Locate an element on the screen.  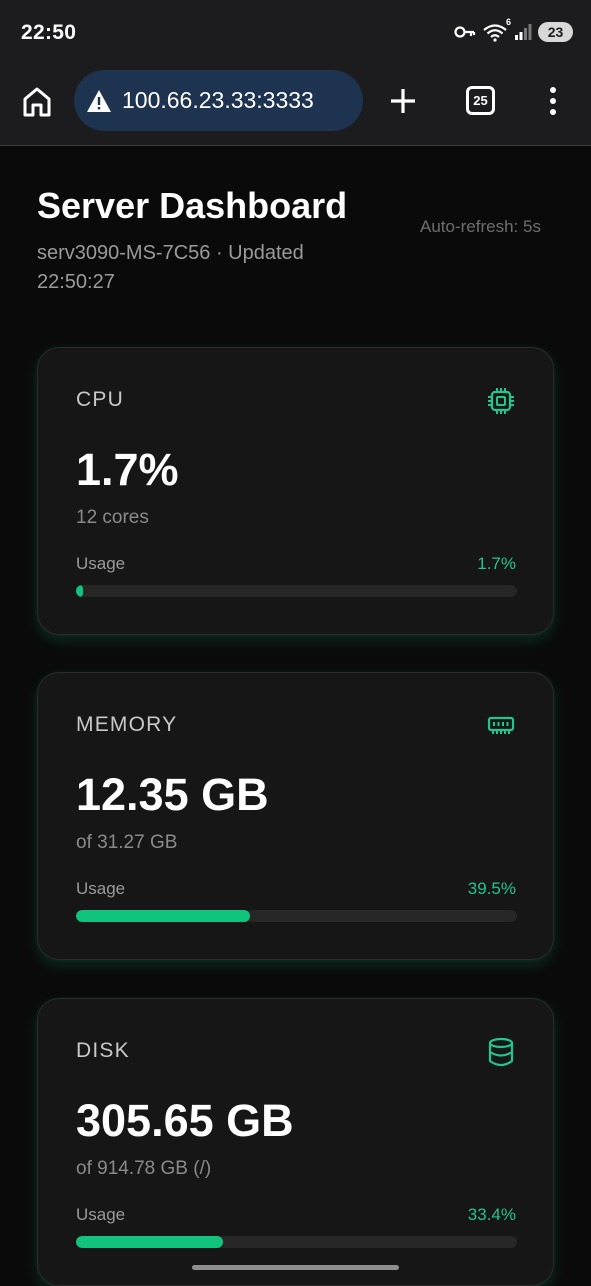
card-value: 305.65 GB is located at coordinates (185, 1120).